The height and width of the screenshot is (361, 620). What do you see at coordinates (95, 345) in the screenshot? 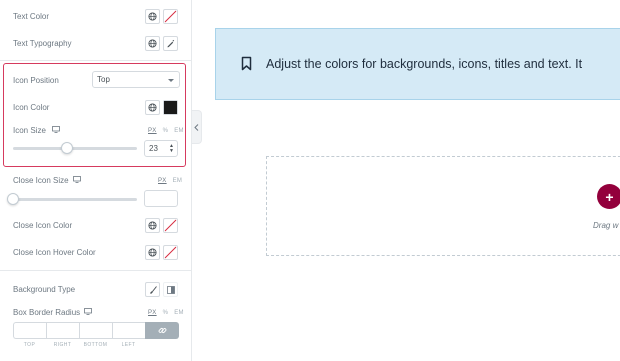
I see `dim-label-bottom: BOTTOM` at bounding box center [95, 345].